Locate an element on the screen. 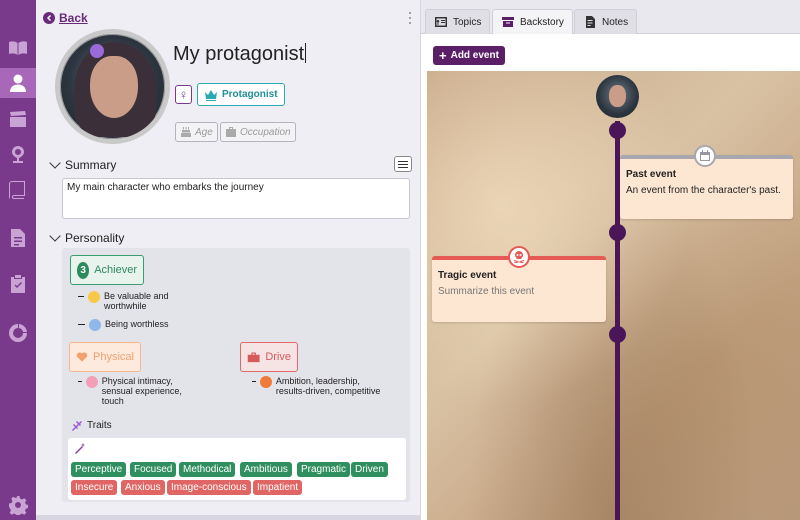 The width and height of the screenshot is (800, 520). enneagram-badge: 3 Achiever is located at coordinates (107, 270).